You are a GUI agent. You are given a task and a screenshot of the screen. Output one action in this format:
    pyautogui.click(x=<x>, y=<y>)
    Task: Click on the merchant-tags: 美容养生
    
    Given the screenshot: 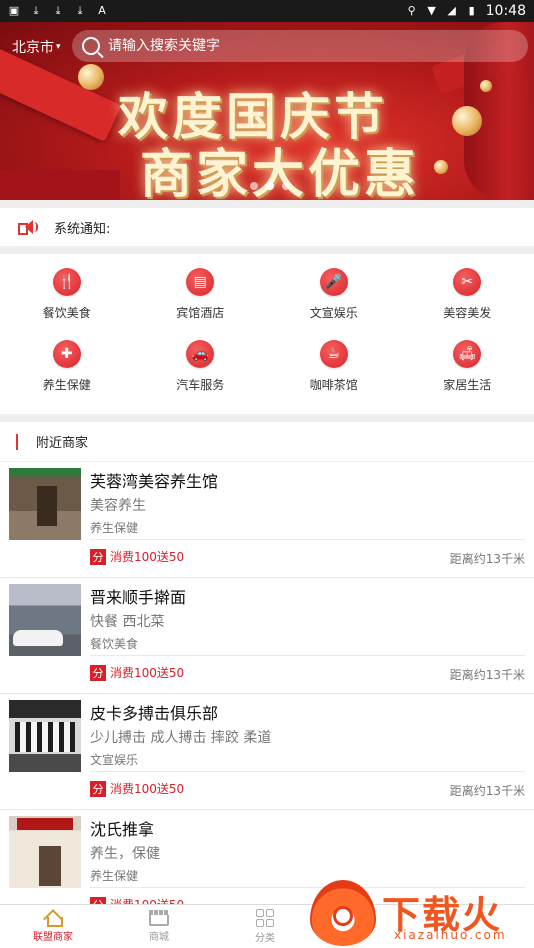 What is the action you would take?
    pyautogui.click(x=118, y=506)
    